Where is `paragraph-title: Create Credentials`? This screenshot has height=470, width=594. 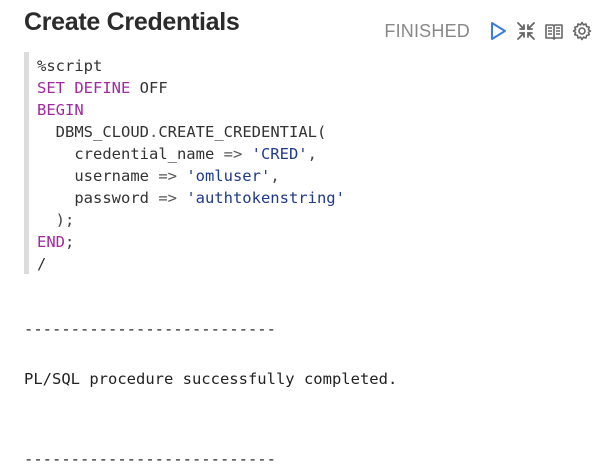 paragraph-title: Create Credentials is located at coordinates (132, 22).